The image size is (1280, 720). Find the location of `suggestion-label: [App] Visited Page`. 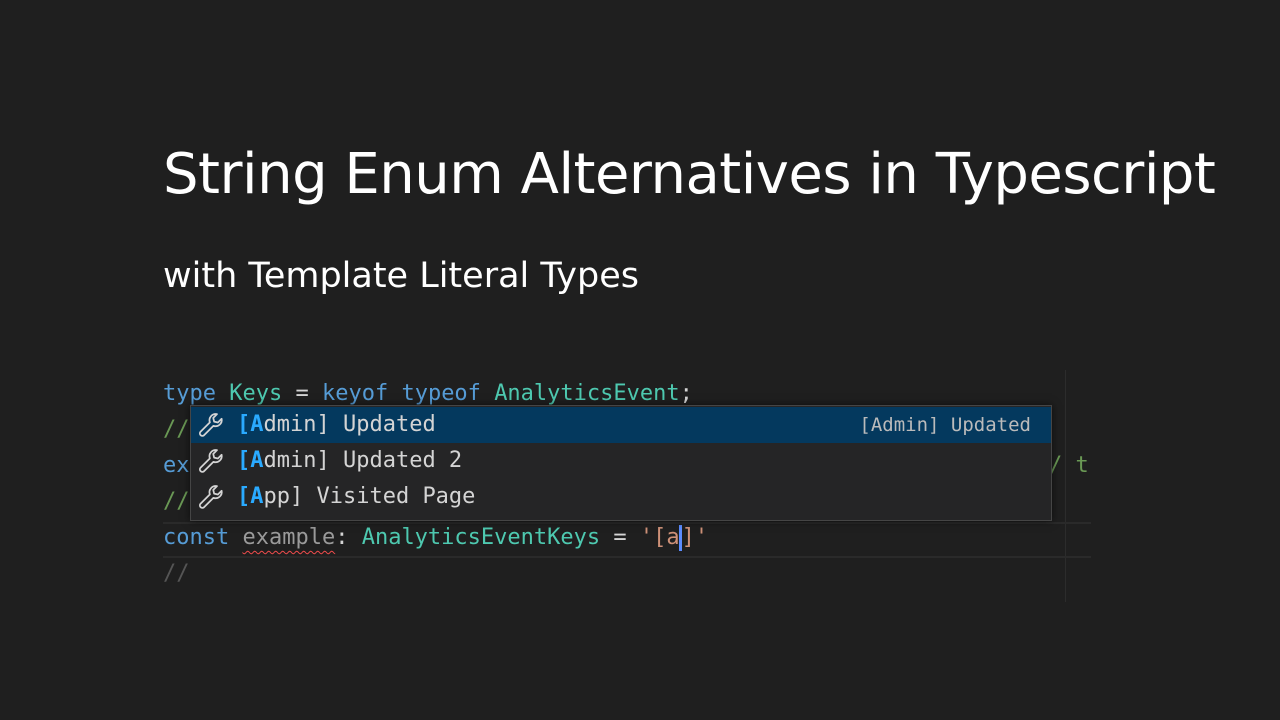

suggestion-label: [App] Visited Page is located at coordinates (356, 497).